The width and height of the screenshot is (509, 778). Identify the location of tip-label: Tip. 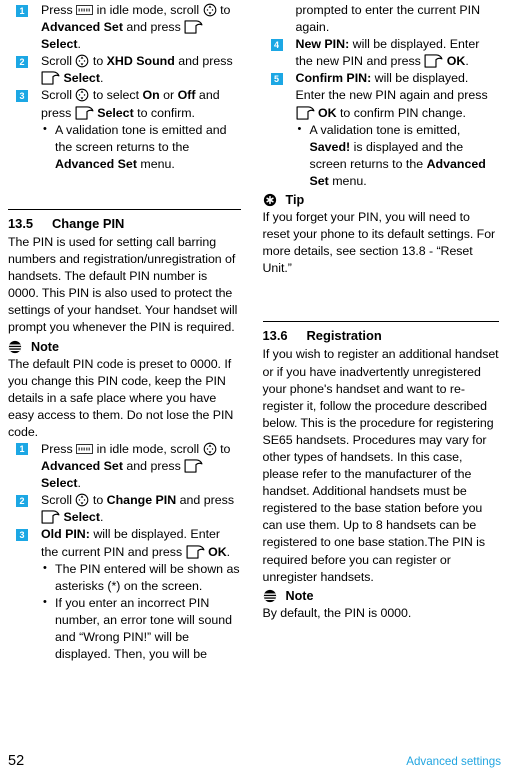
(295, 200).